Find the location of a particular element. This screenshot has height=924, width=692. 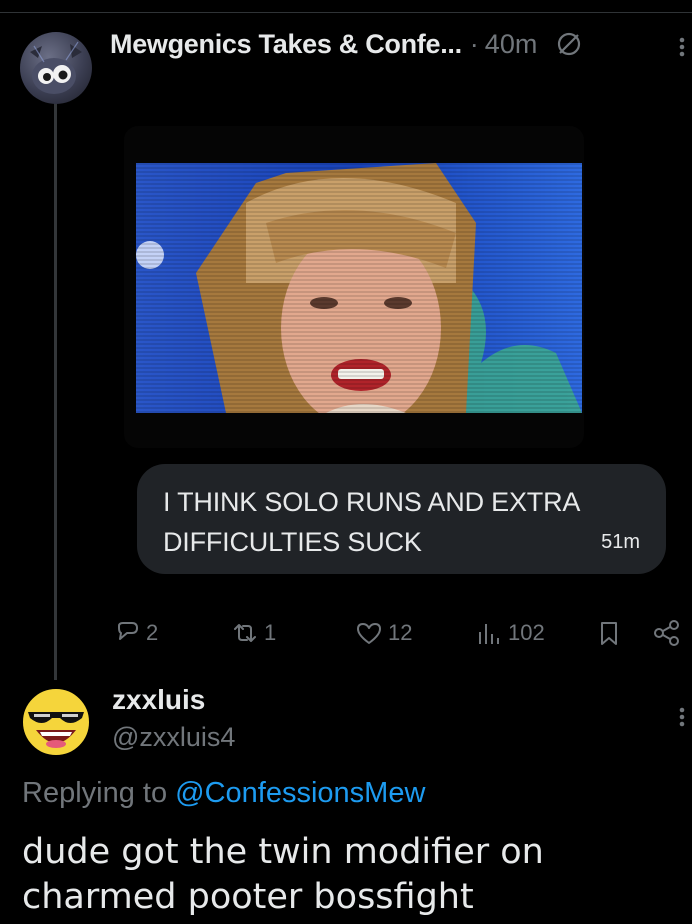

reply-icon is located at coordinates (128, 631).